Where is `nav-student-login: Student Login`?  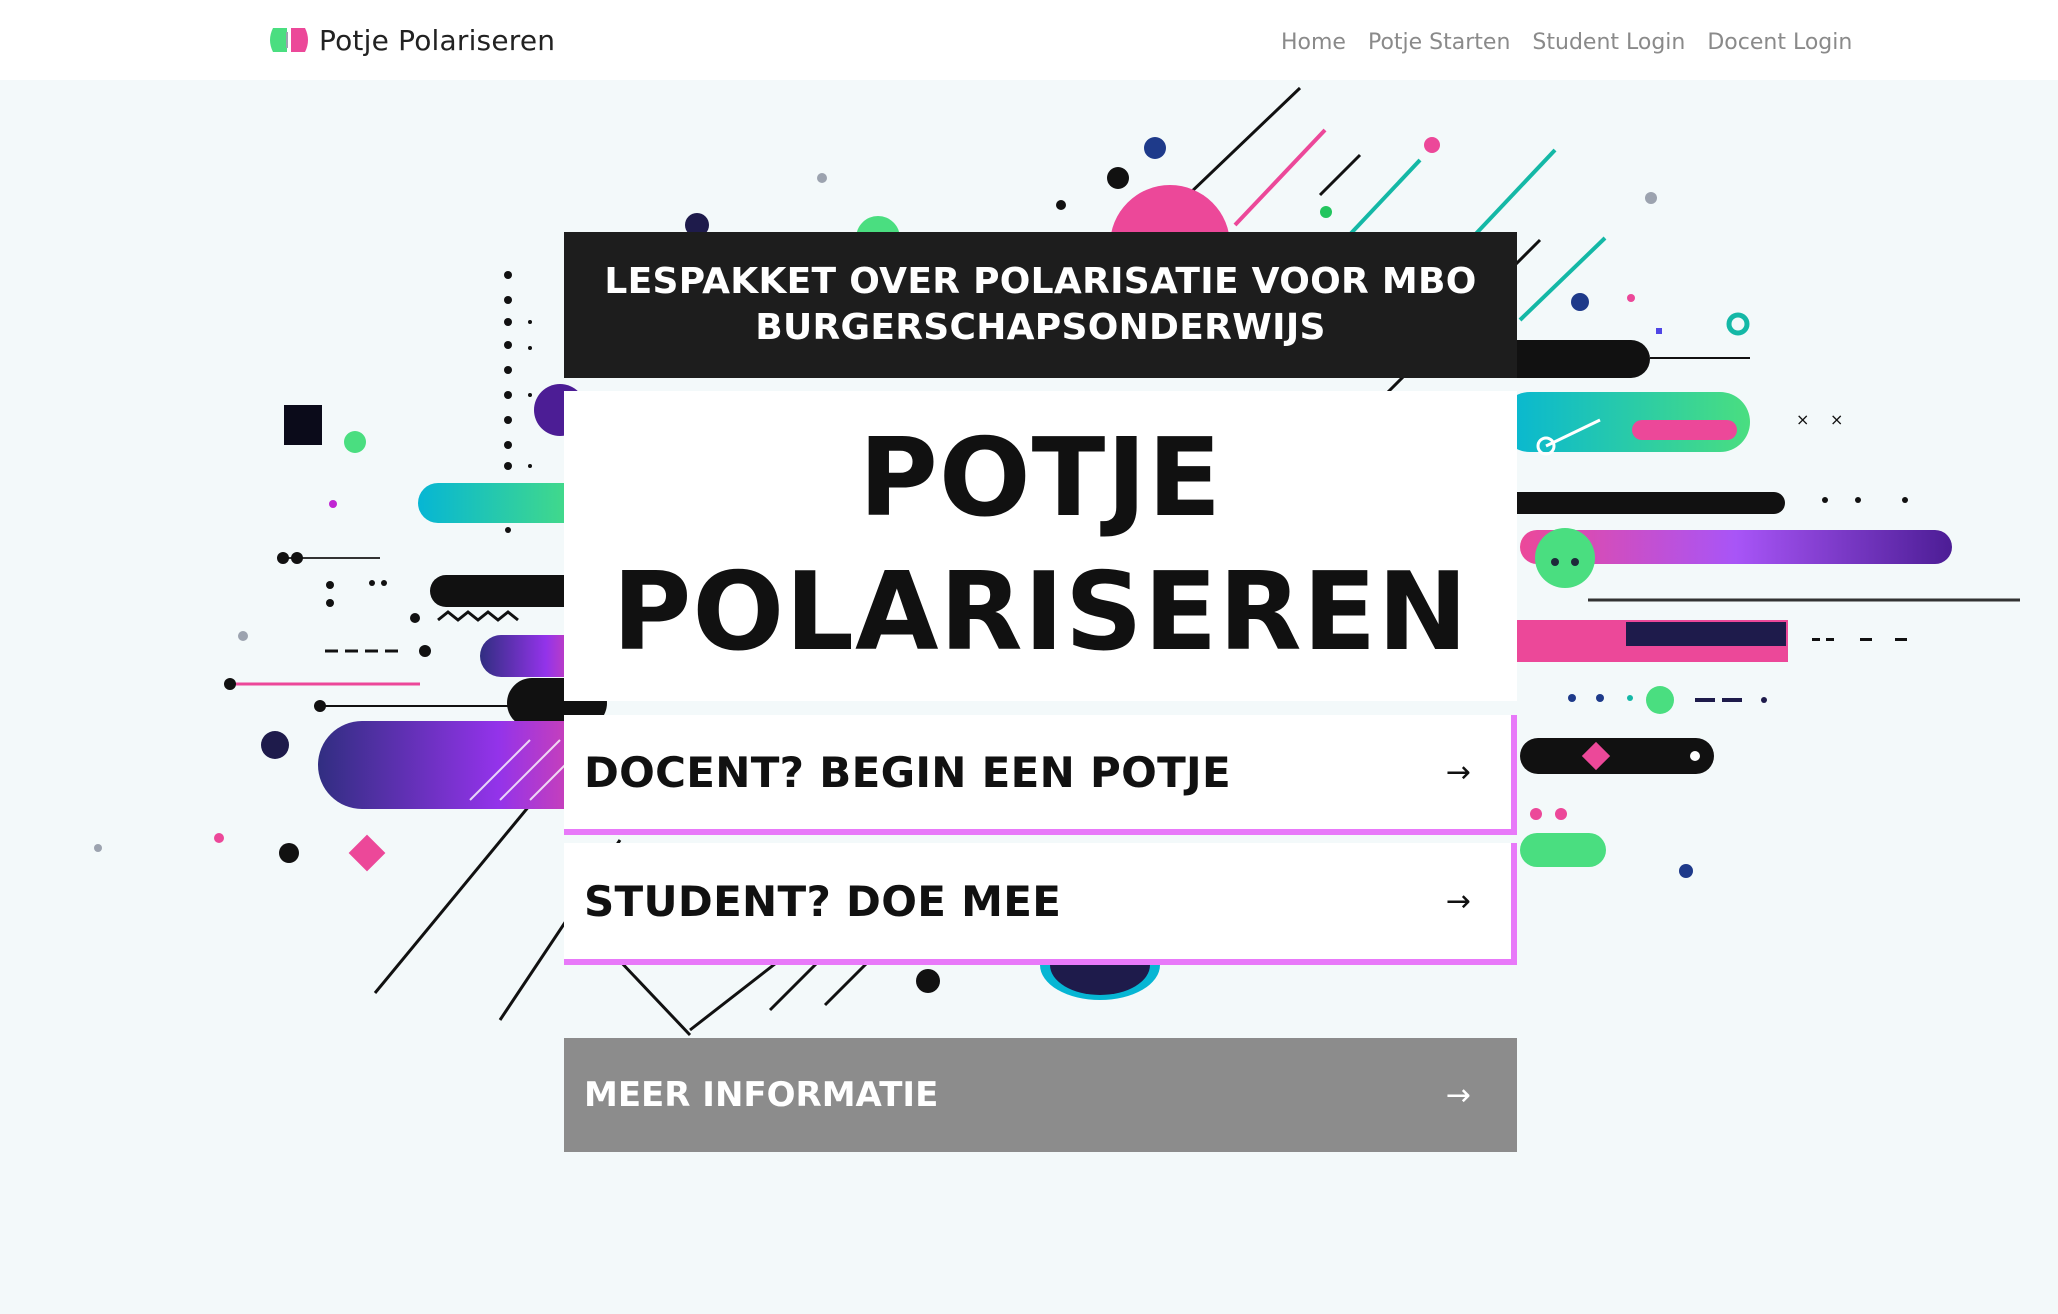 nav-student-login: Student Login is located at coordinates (1608, 42).